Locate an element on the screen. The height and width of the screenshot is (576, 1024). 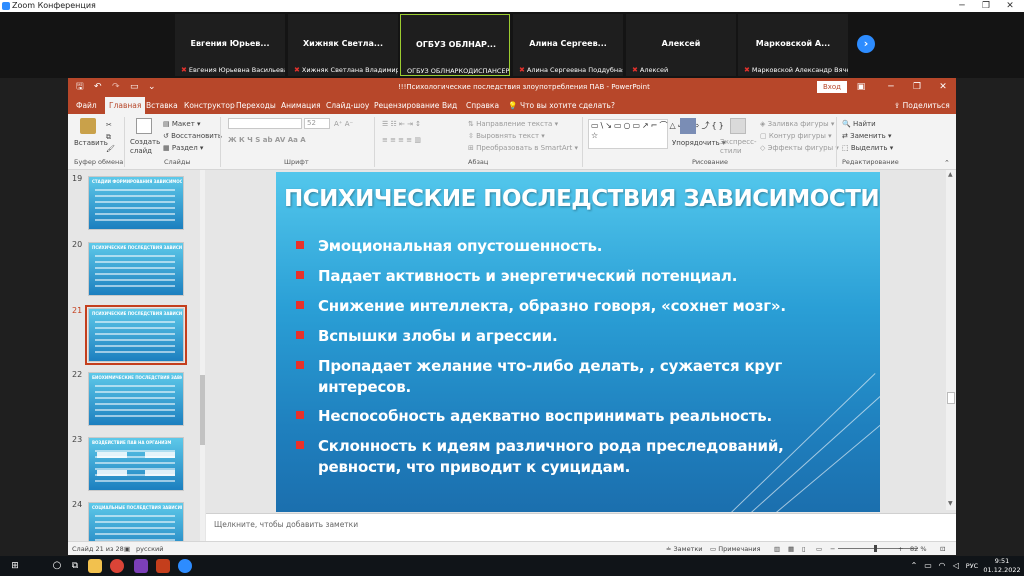
slideshow-view-icon: ▭ is located at coordinates (819, 549).